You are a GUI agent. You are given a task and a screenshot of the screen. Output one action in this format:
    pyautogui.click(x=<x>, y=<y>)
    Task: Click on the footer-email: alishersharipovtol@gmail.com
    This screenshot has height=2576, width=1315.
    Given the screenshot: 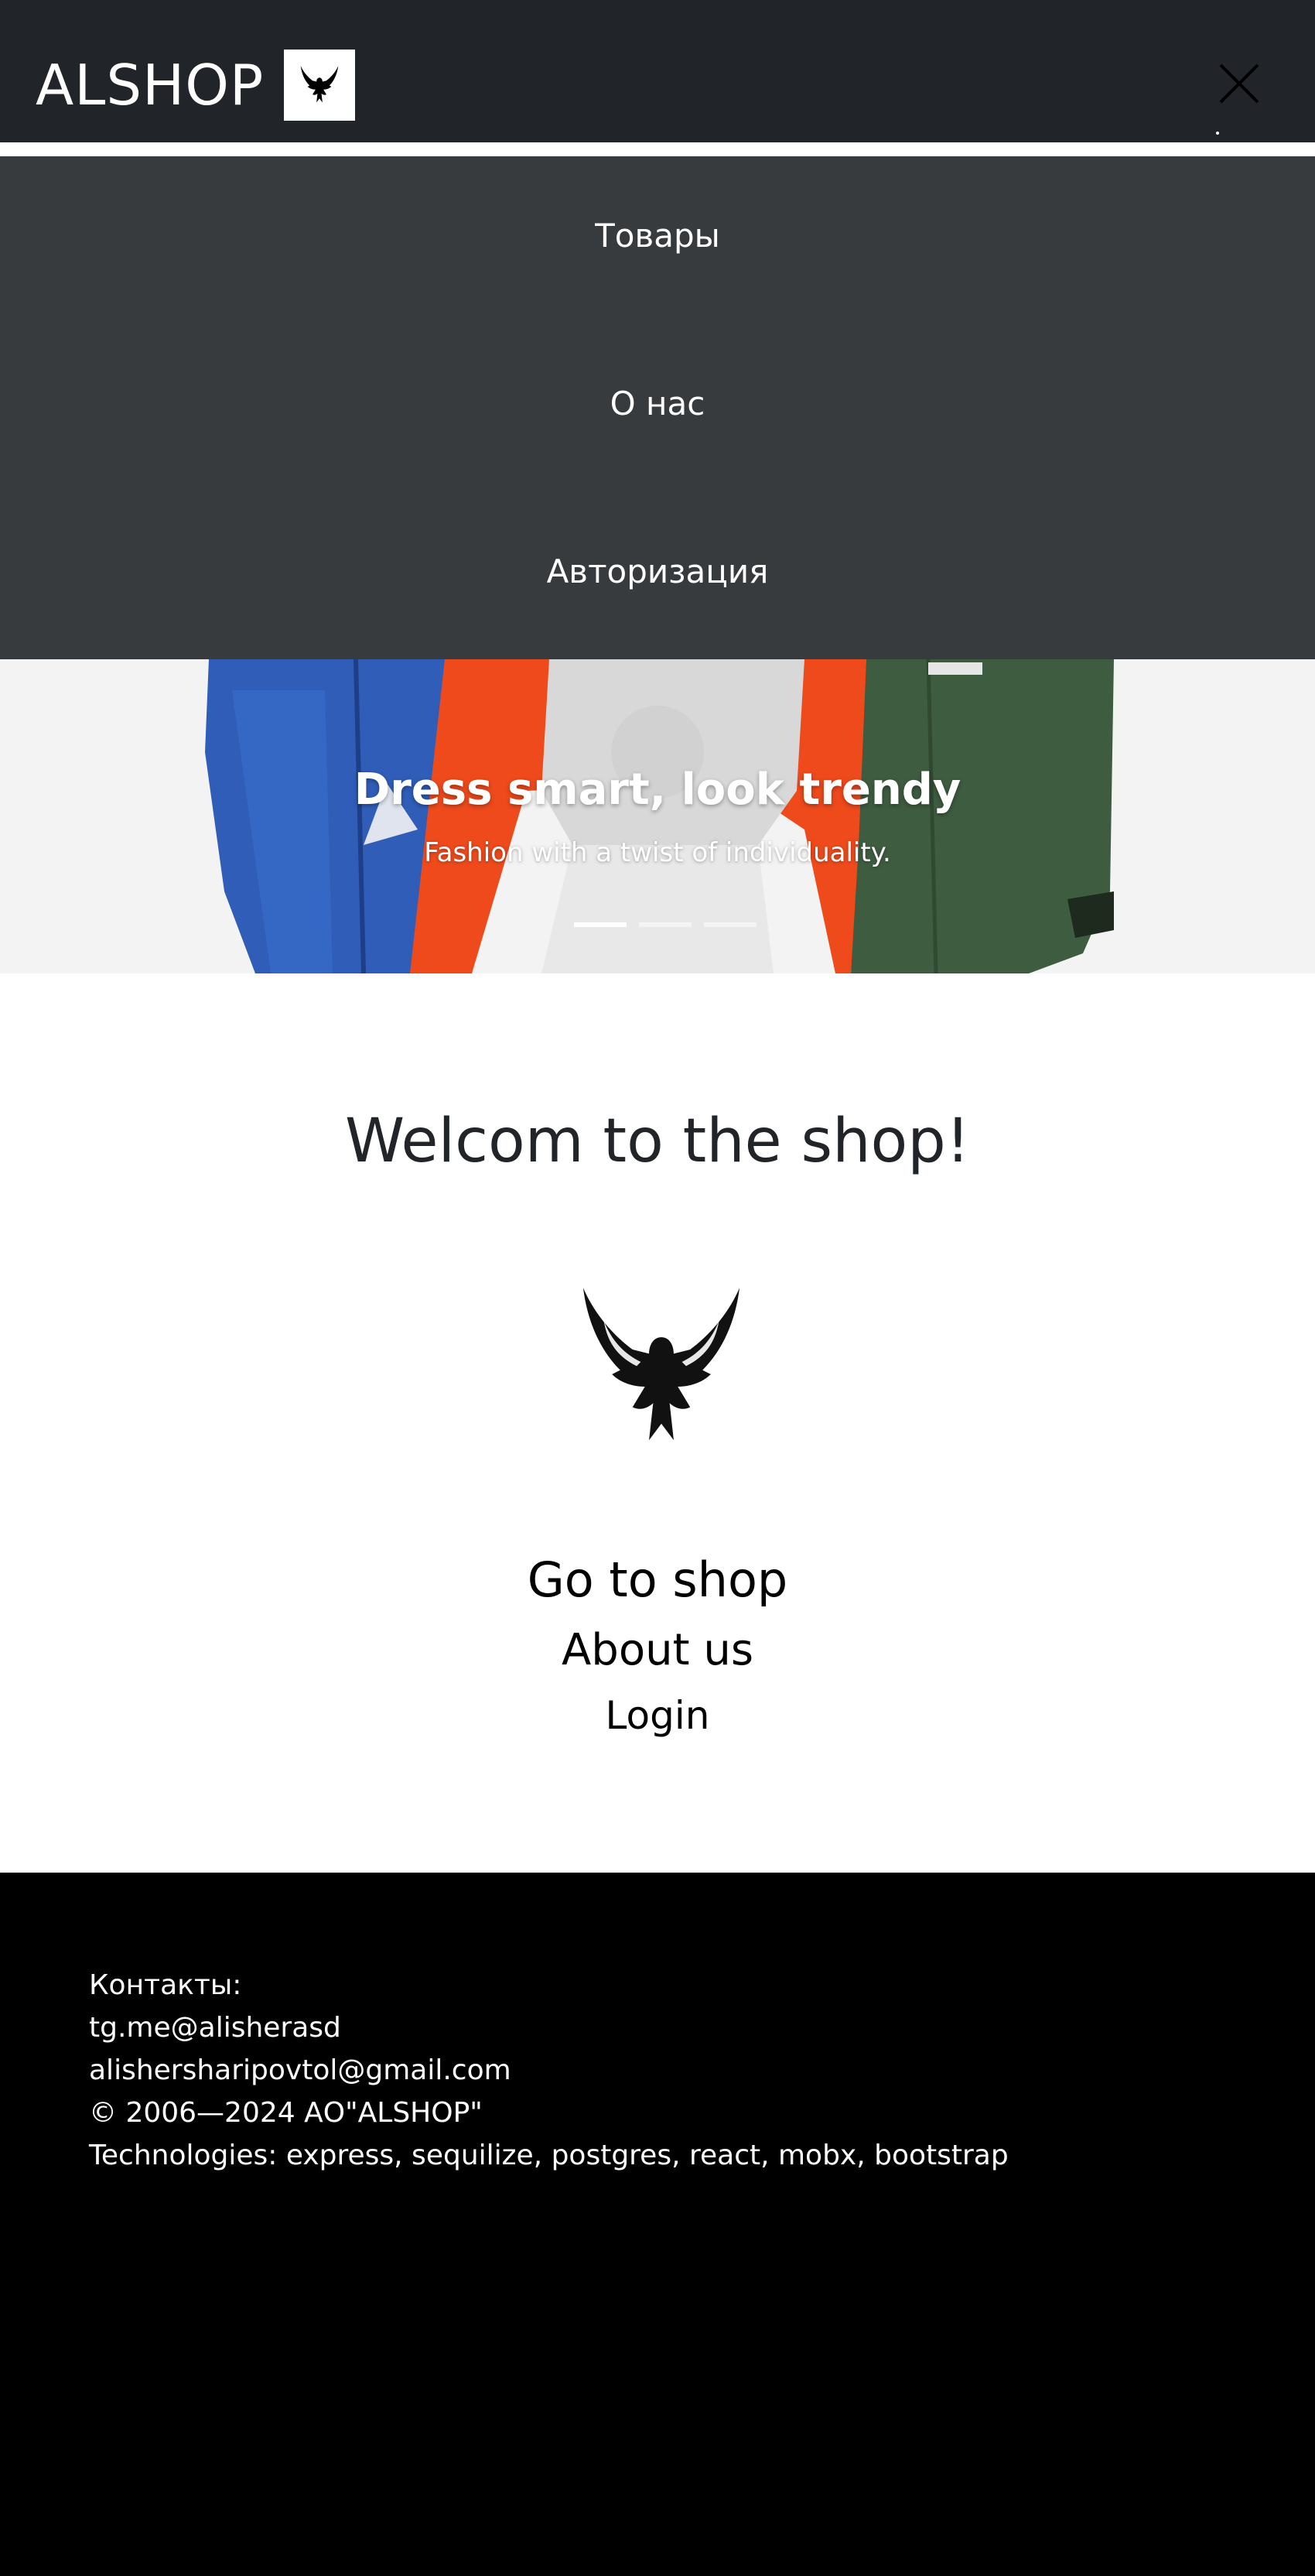 What is the action you would take?
    pyautogui.click(x=300, y=2070)
    